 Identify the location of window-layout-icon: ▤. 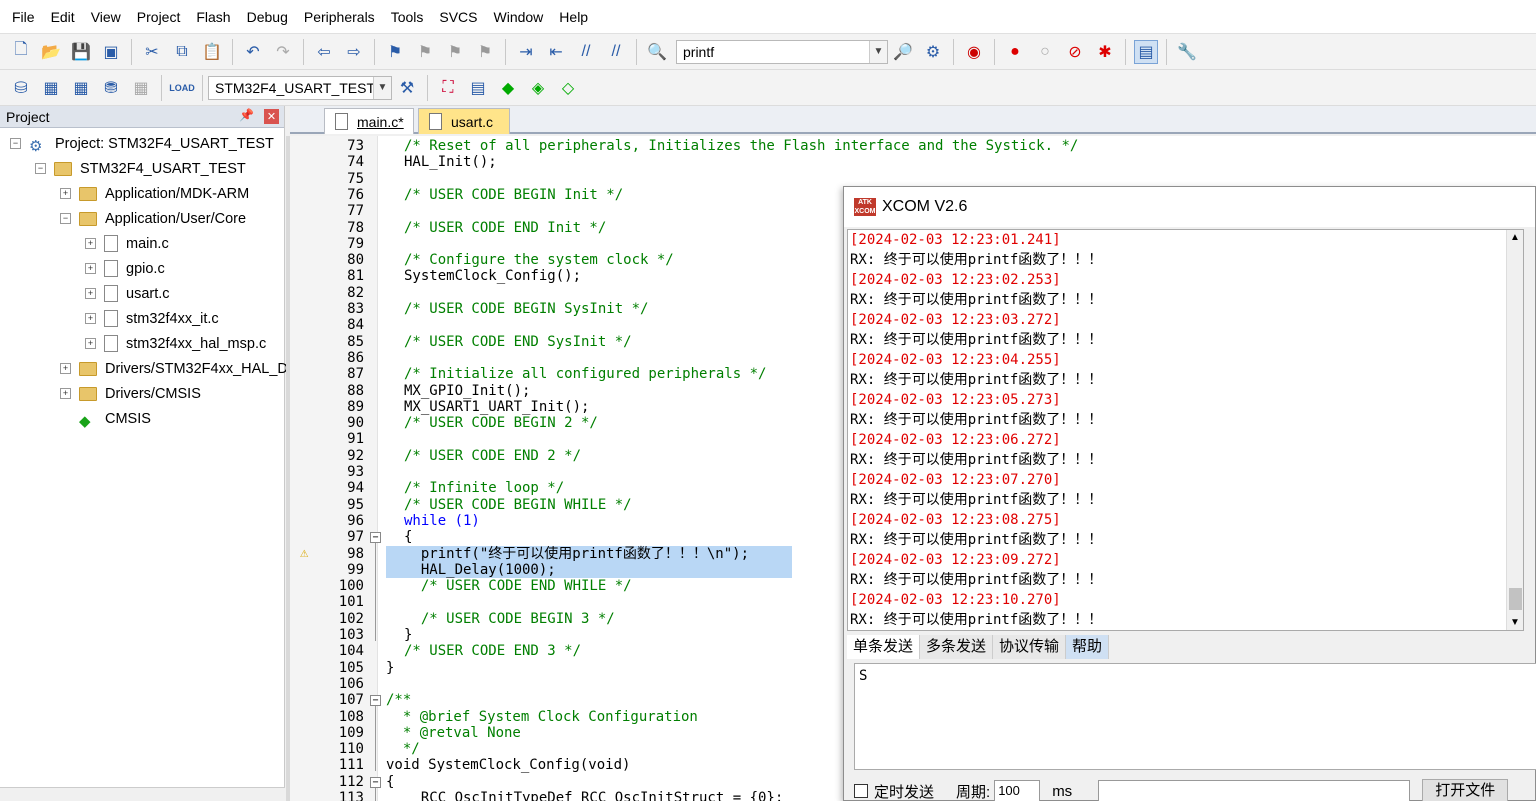
(1146, 51).